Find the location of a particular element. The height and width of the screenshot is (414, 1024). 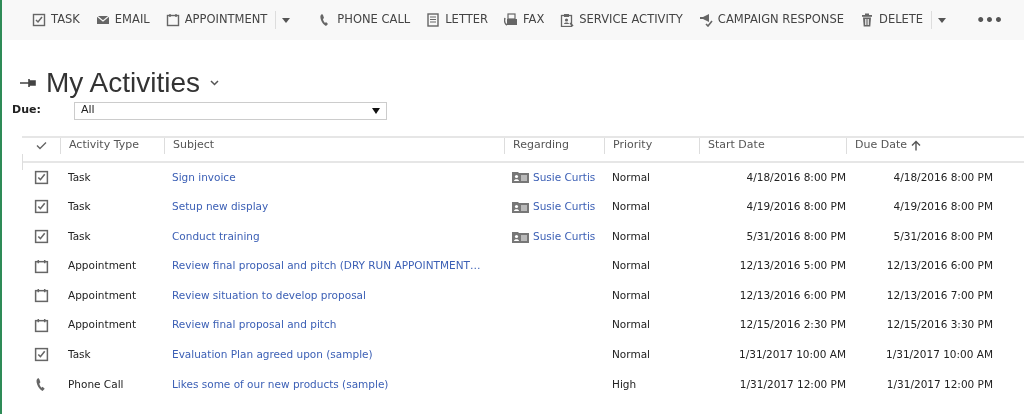

toolbar-button: PHONE CALL is located at coordinates (364, 20).